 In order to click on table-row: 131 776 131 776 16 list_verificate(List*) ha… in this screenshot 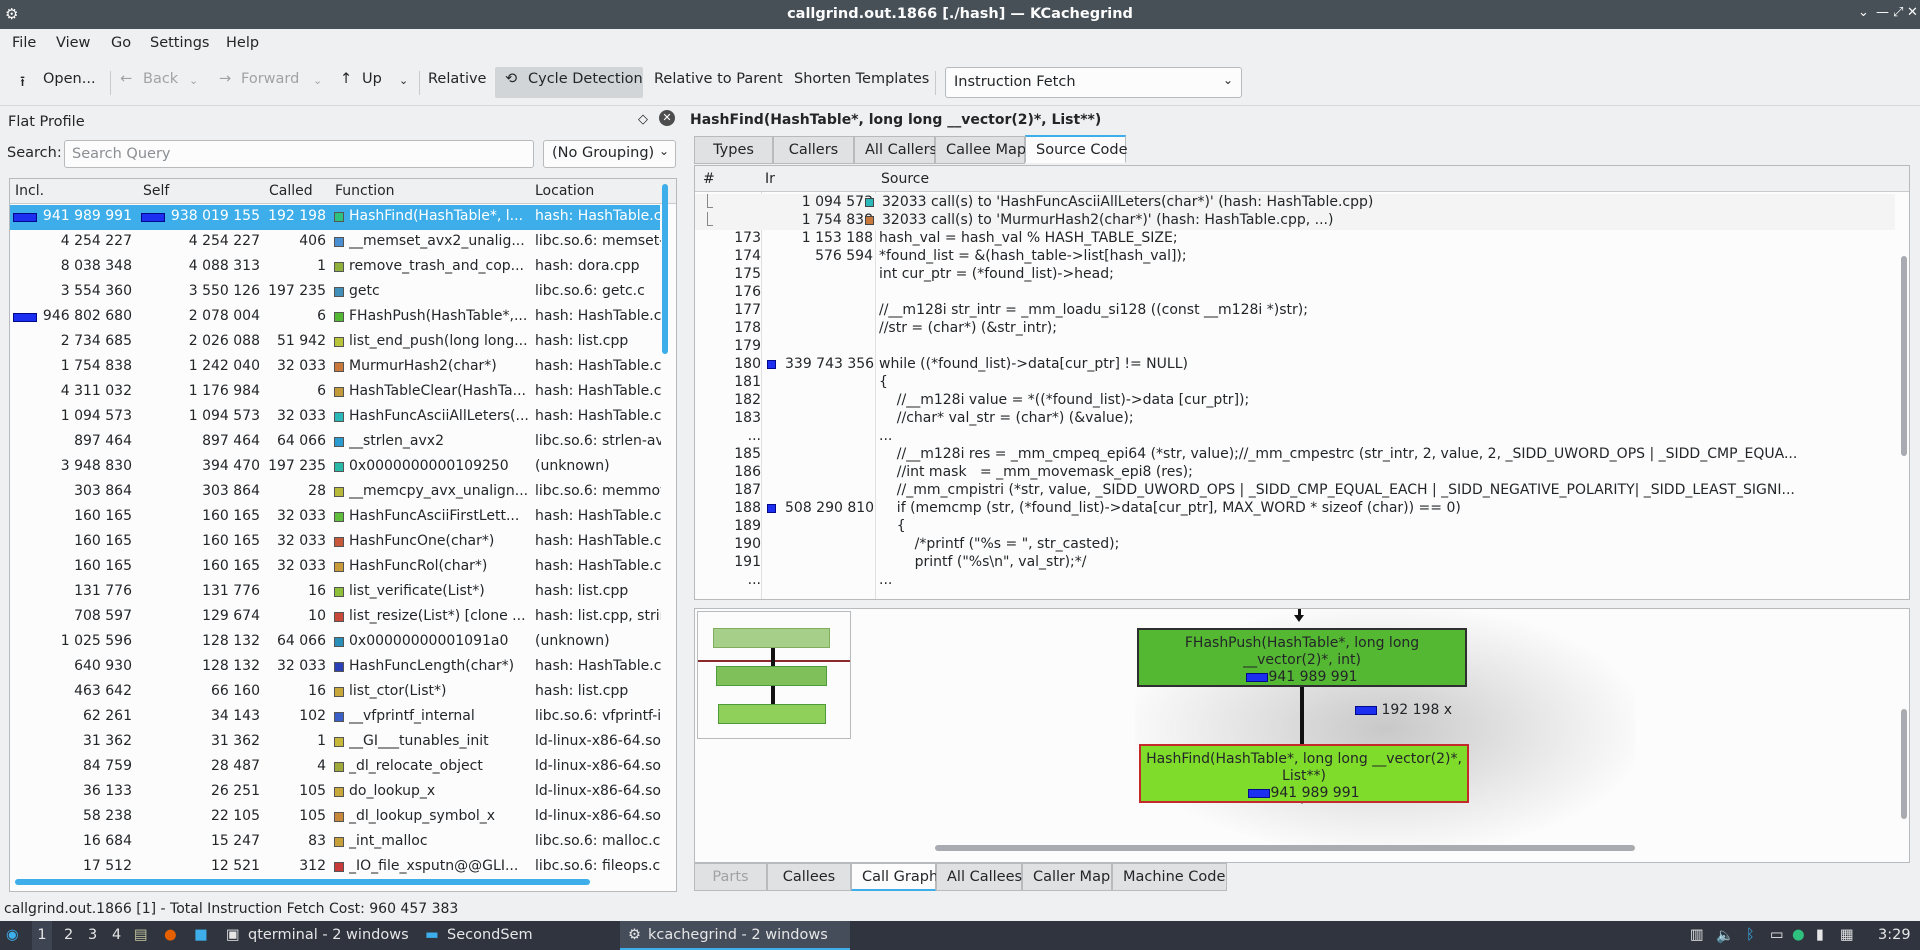, I will do `click(335, 592)`.